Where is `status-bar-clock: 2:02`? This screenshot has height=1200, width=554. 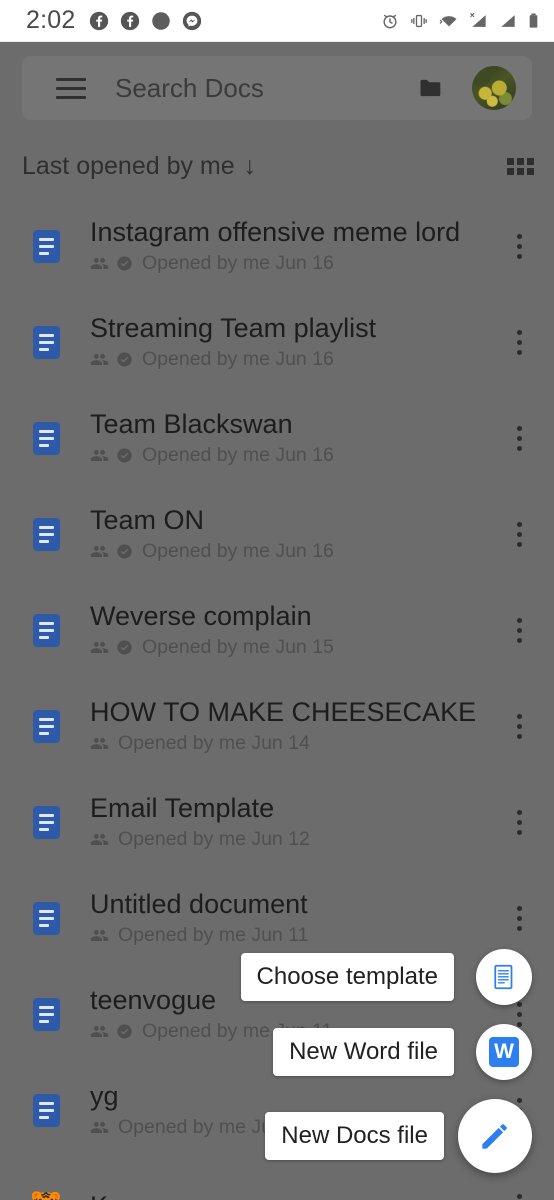
status-bar-clock: 2:02 is located at coordinates (51, 20).